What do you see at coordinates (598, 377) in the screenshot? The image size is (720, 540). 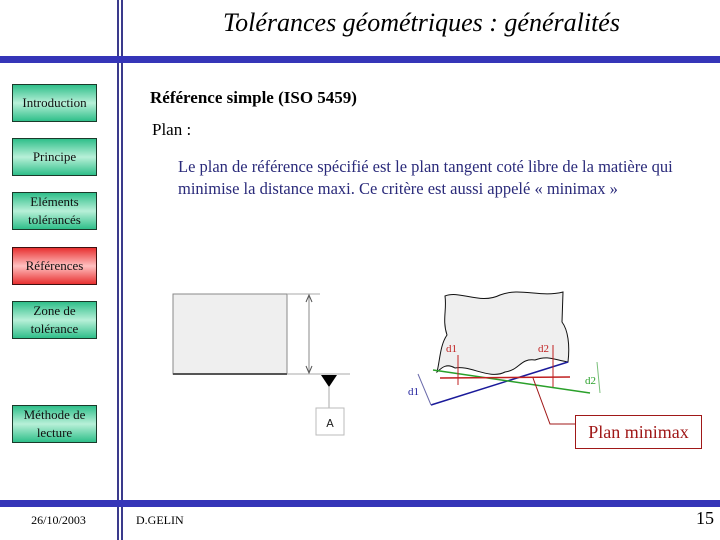 I see `d2-dimension-green` at bounding box center [598, 377].